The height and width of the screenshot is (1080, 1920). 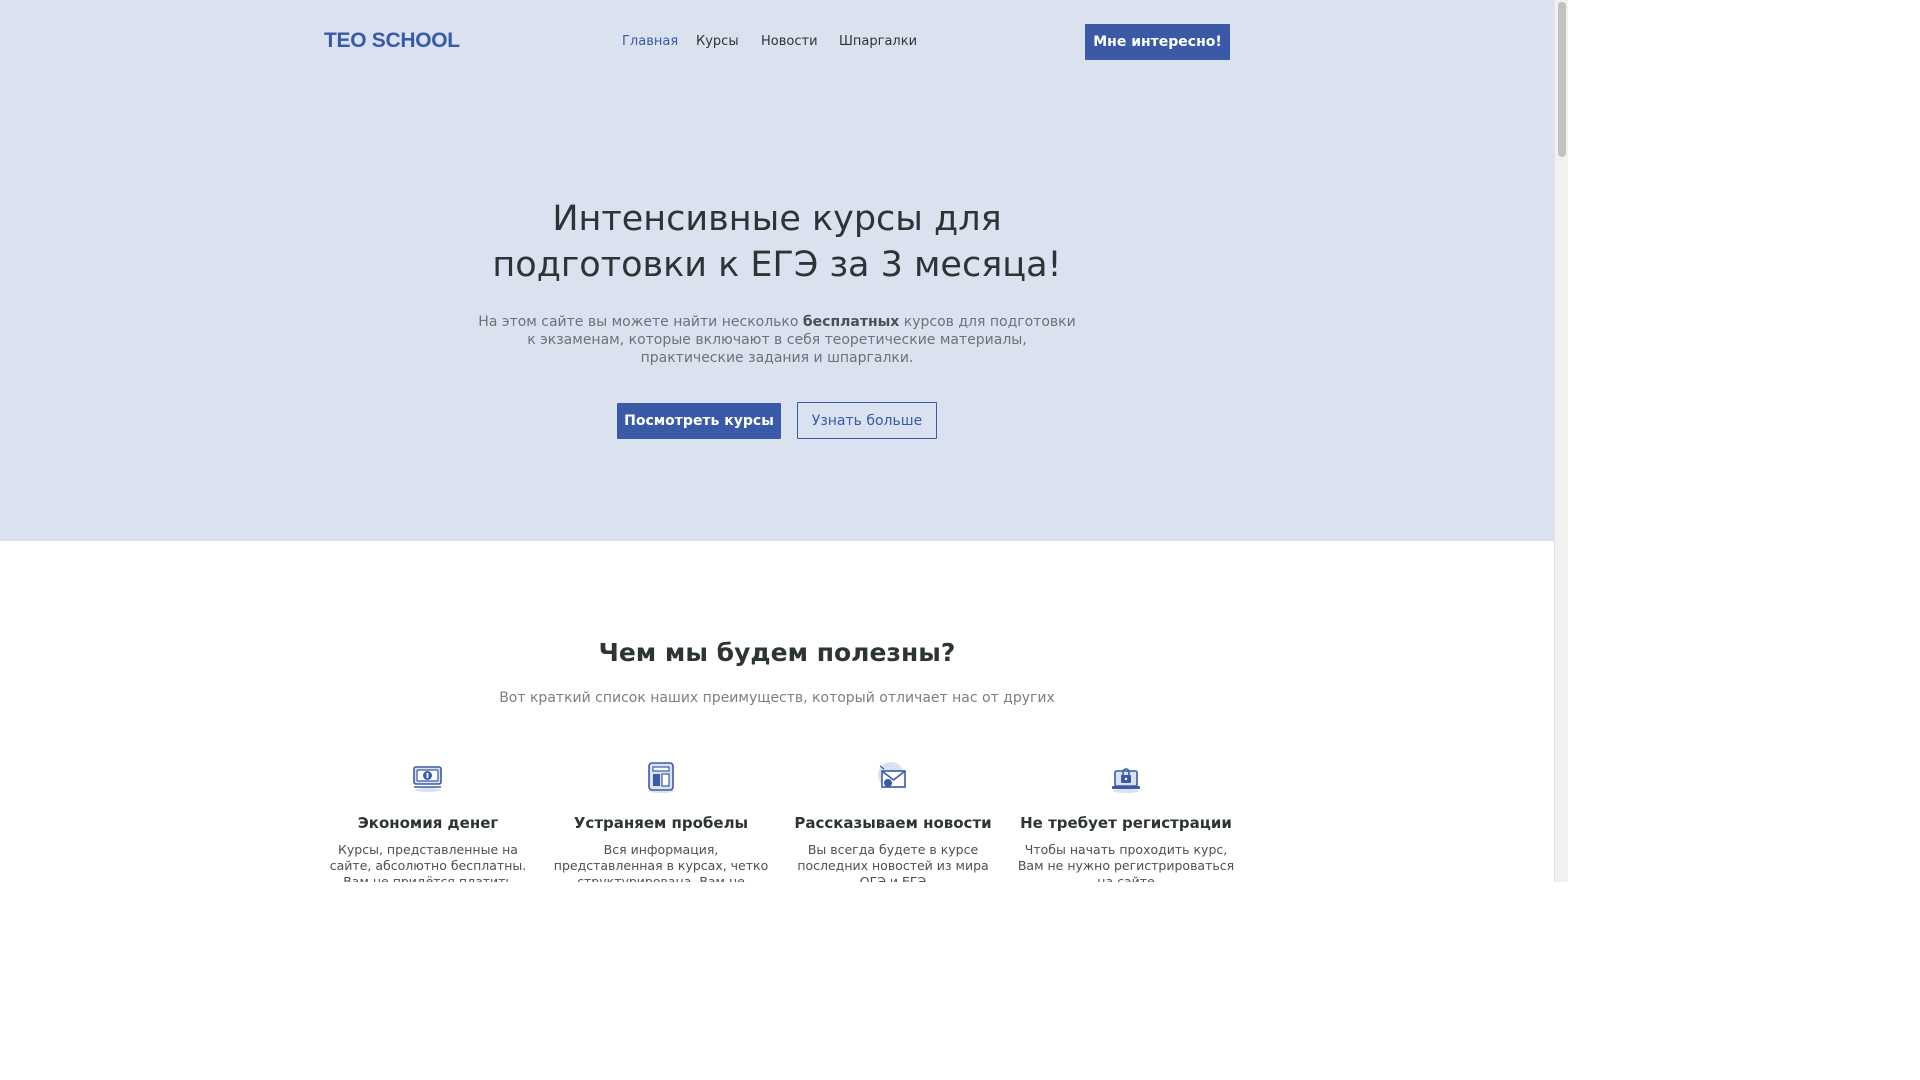 What do you see at coordinates (640, 322) in the screenshot?
I see `hero-text-part-1: На этом сайте вы можете найти несколько` at bounding box center [640, 322].